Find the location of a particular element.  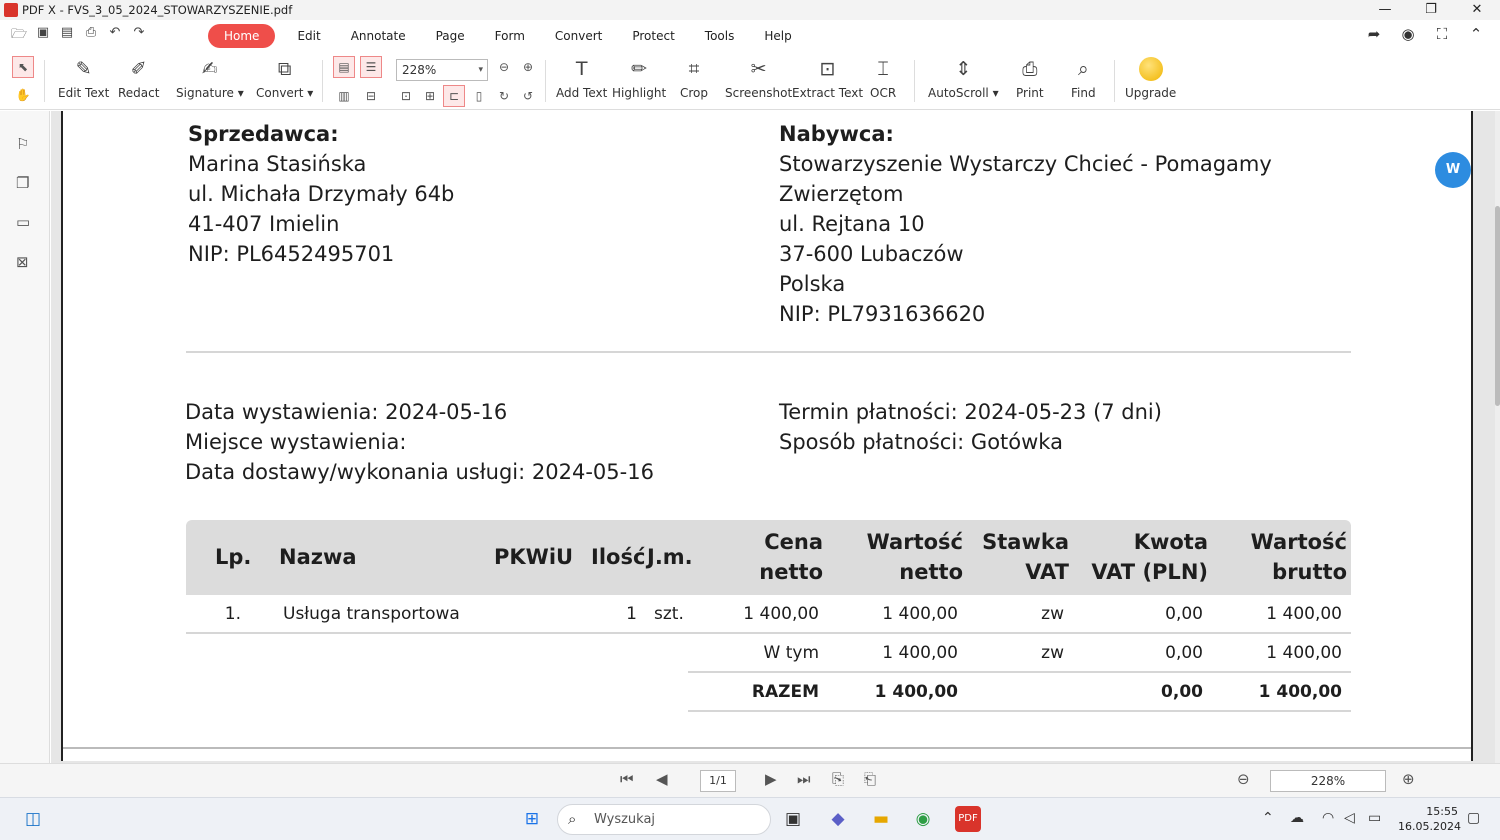

redo-icon: ↷ is located at coordinates (139, 36).